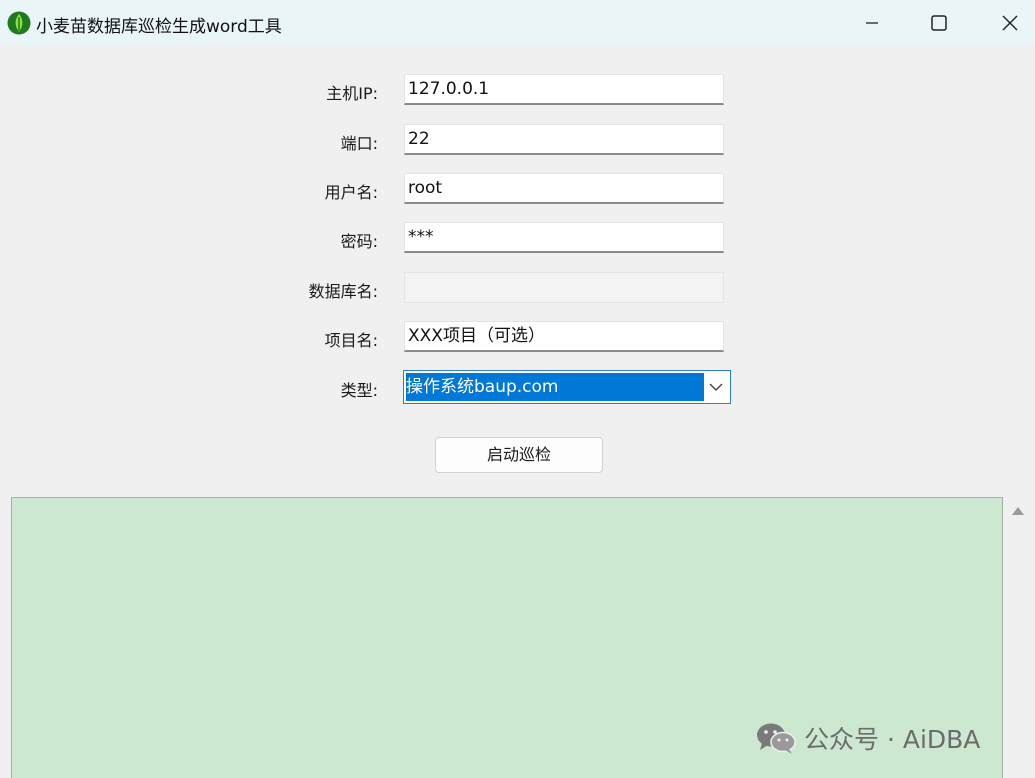 The width and height of the screenshot is (1035, 778). What do you see at coordinates (517, 23) in the screenshot?
I see `title-bar: 小麦苗数据库巡检生成word工具` at bounding box center [517, 23].